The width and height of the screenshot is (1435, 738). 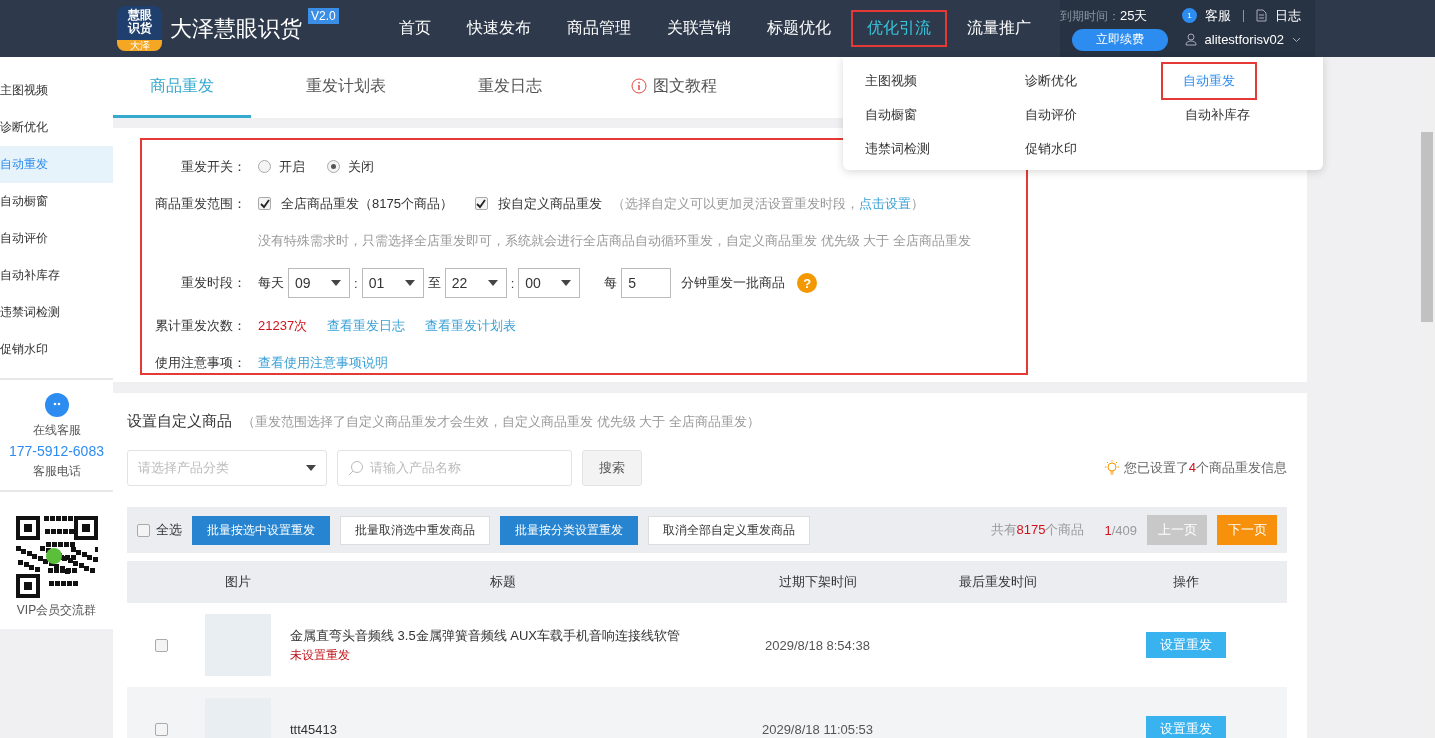 I want to click on radio-option: 关闭, so click(x=350, y=166).